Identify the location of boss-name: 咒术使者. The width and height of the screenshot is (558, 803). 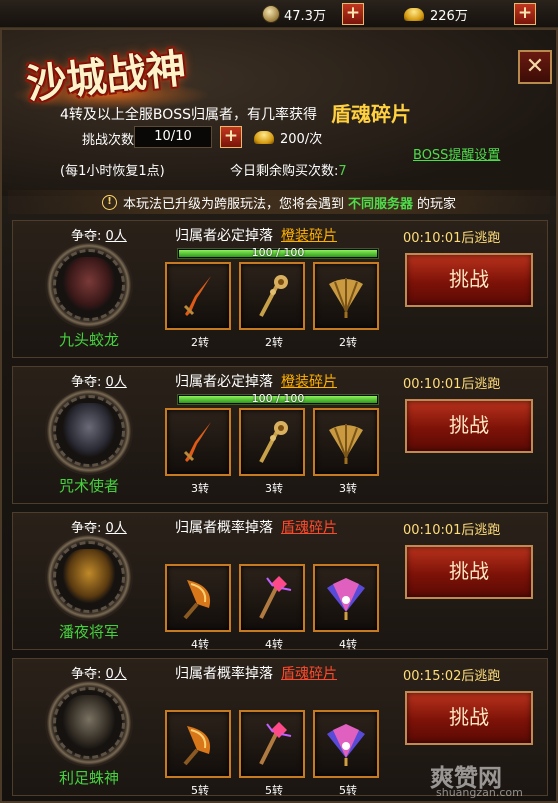
(88, 486).